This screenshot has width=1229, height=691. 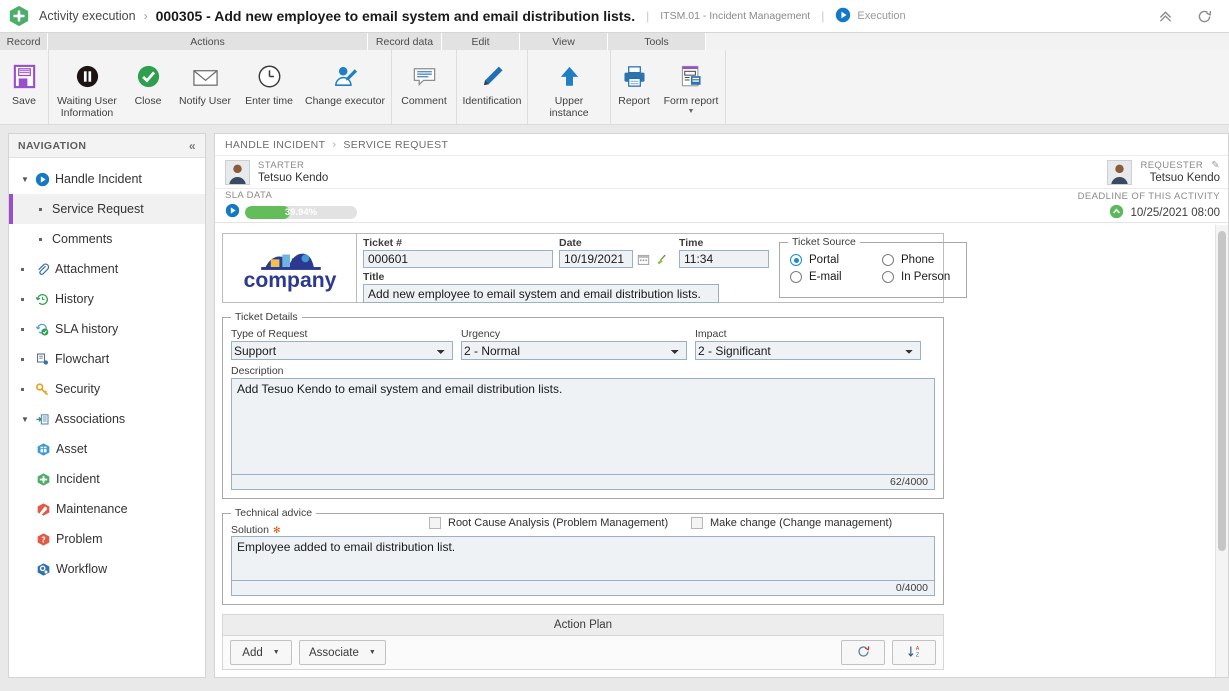 I want to click on chevron-left-double-icon: «, so click(x=192, y=146).